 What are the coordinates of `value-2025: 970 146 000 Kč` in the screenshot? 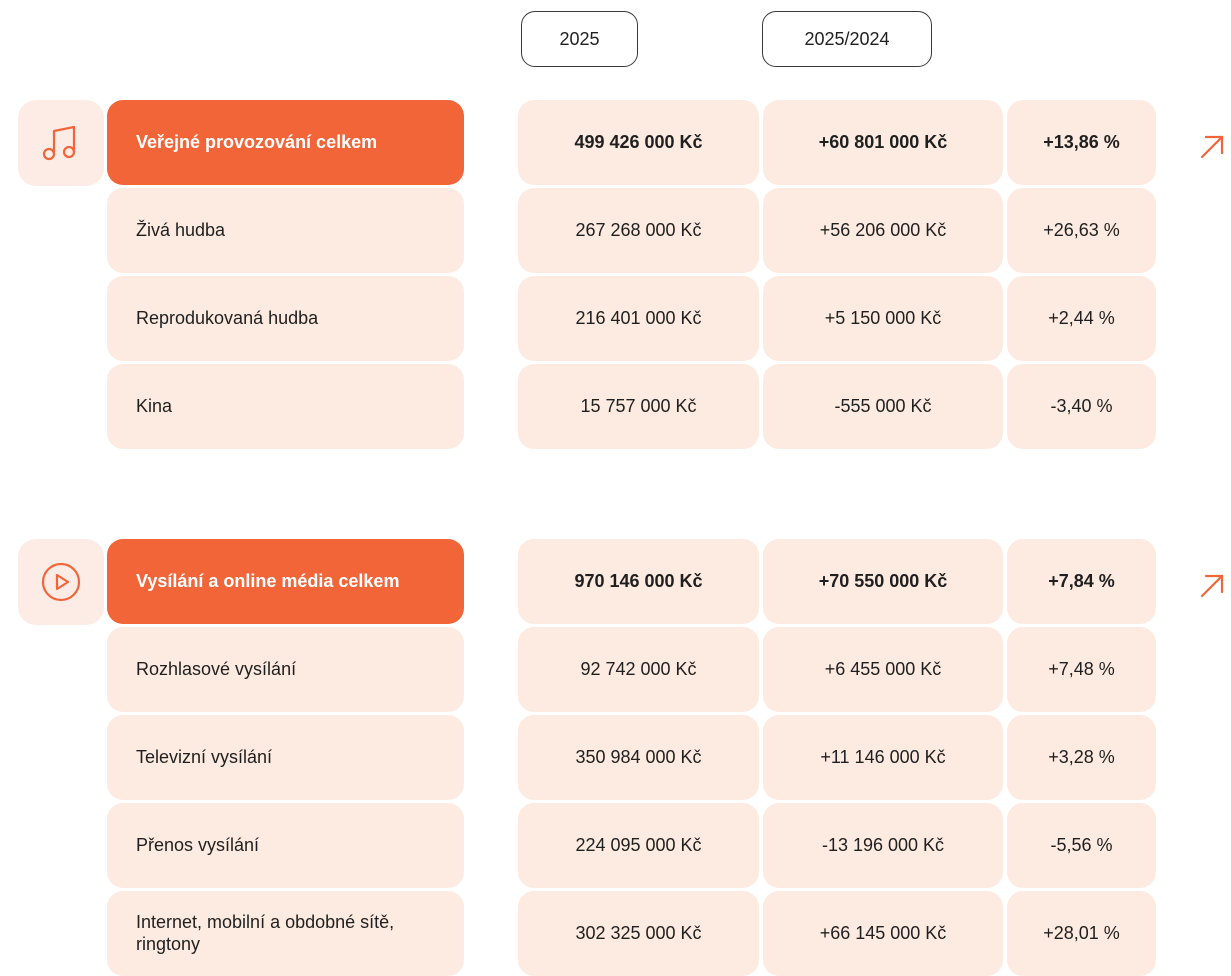 It's located at (638, 581).